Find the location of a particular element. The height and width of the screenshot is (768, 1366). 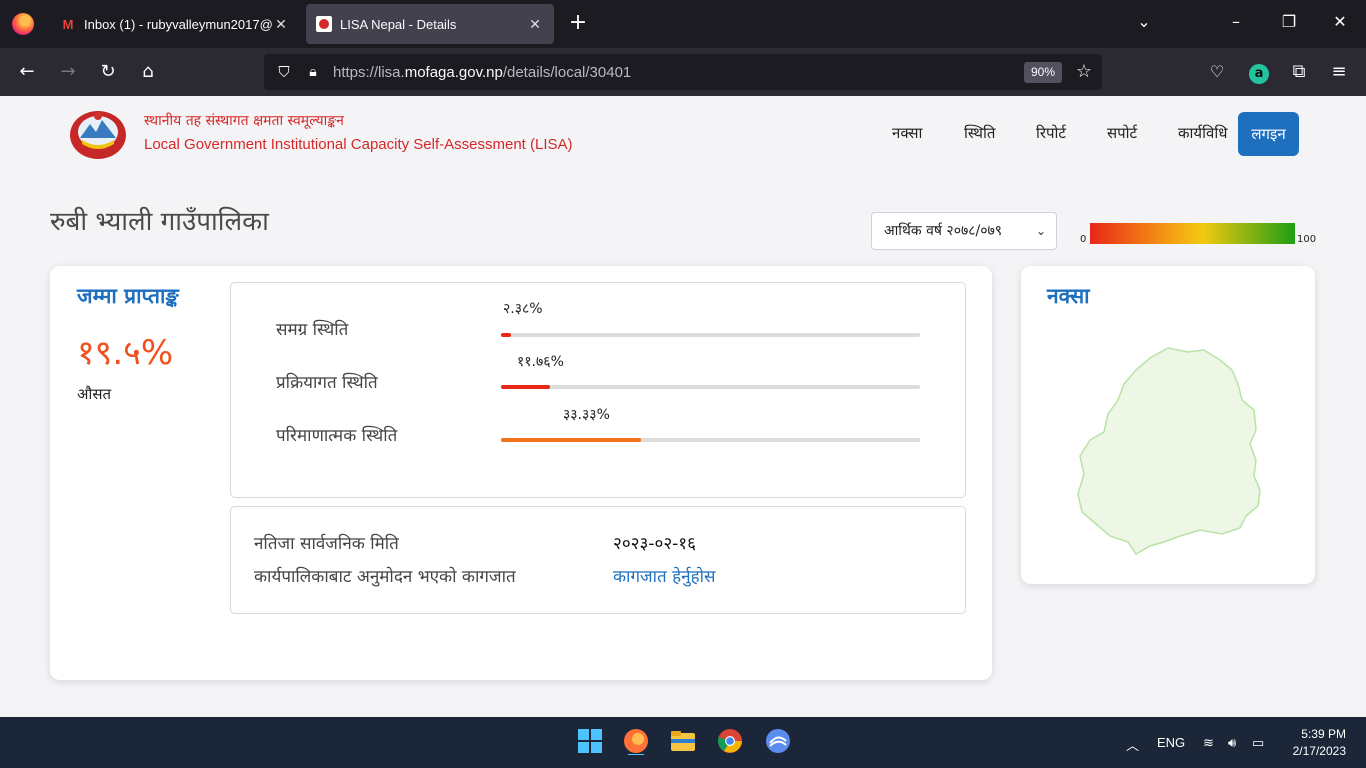

site-title-nepali: स्थानीय तह संस्थागत क्षमता स्वमूल्याङ्कन is located at coordinates (244, 121).